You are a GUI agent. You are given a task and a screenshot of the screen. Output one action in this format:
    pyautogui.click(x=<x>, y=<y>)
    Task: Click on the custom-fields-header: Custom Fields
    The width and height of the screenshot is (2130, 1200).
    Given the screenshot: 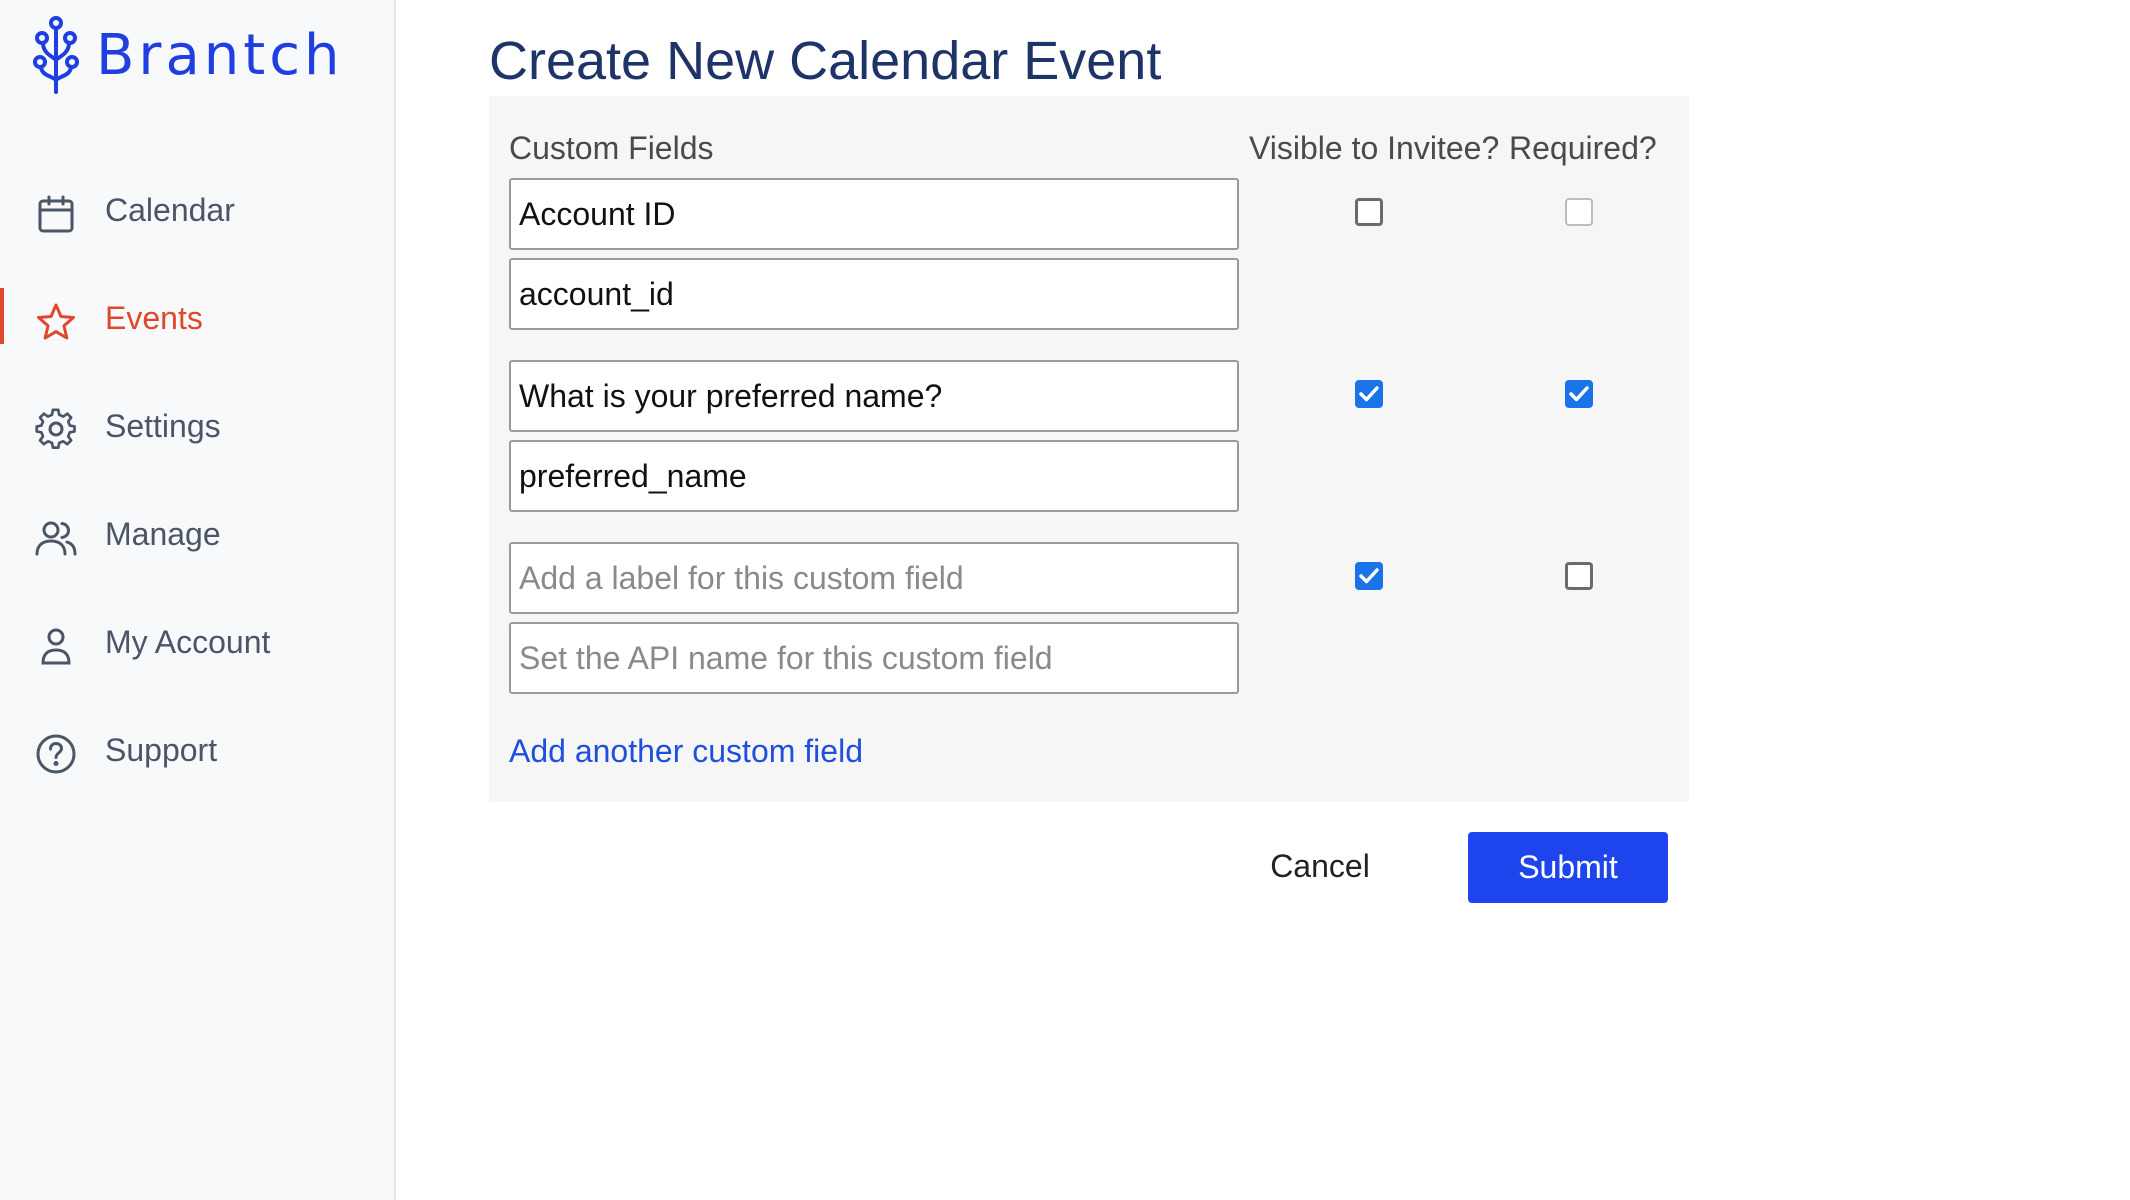 What is the action you would take?
    pyautogui.click(x=611, y=148)
    